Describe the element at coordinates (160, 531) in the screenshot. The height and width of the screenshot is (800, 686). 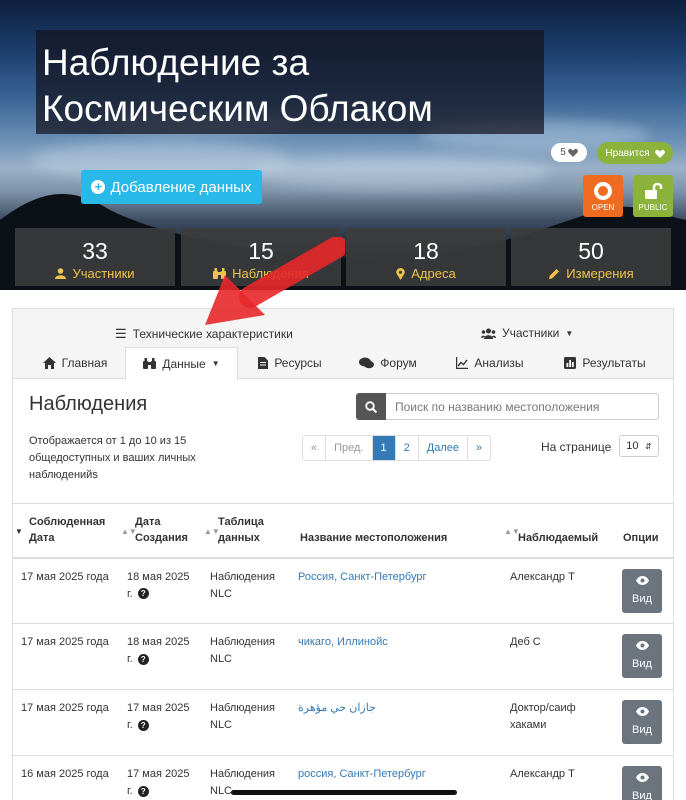
I see `col-created-date: ▲▼ Дата Создания` at that location.